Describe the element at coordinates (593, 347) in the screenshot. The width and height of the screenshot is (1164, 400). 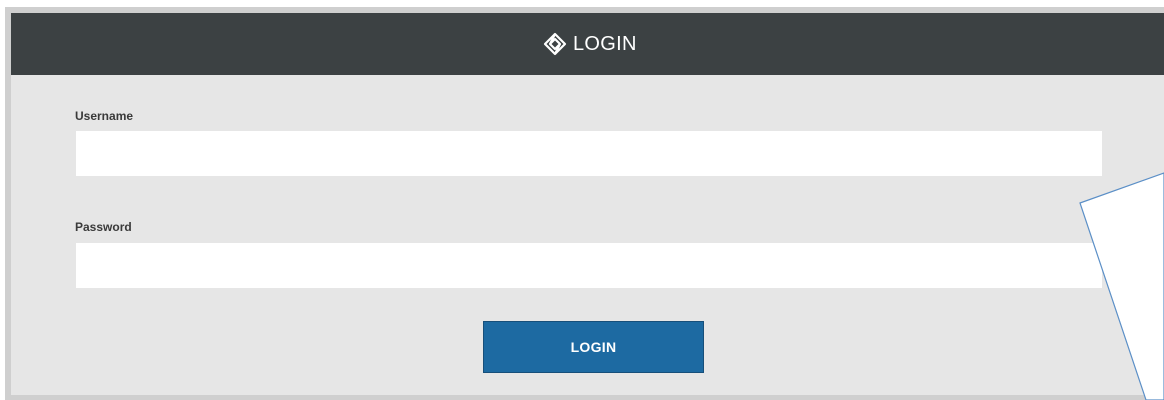
I see `login-button: LOGIN` at that location.